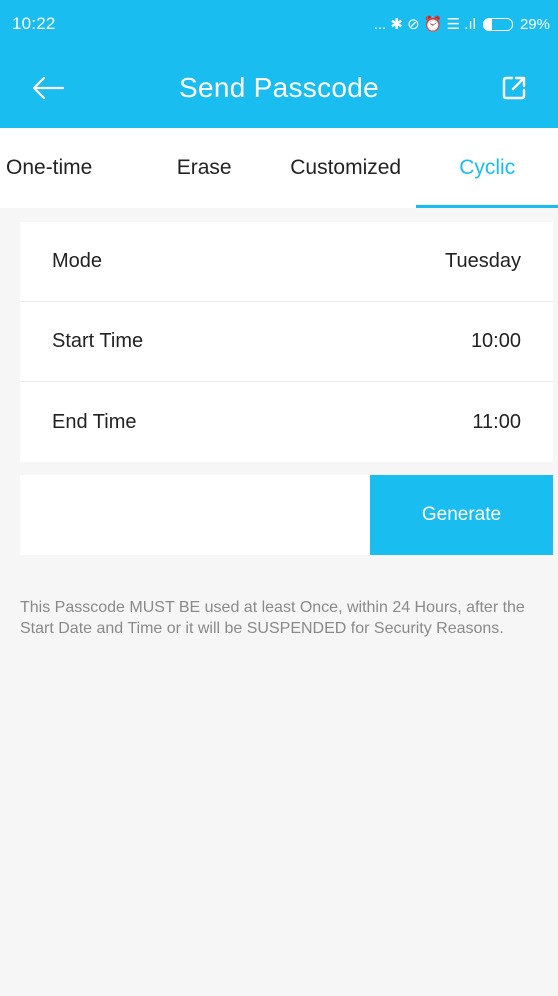 Image resolution: width=558 pixels, height=996 pixels. I want to click on status-icons: ... ✱ ⊘ ⏰ ☰ .ıl 29%, so click(461, 24).